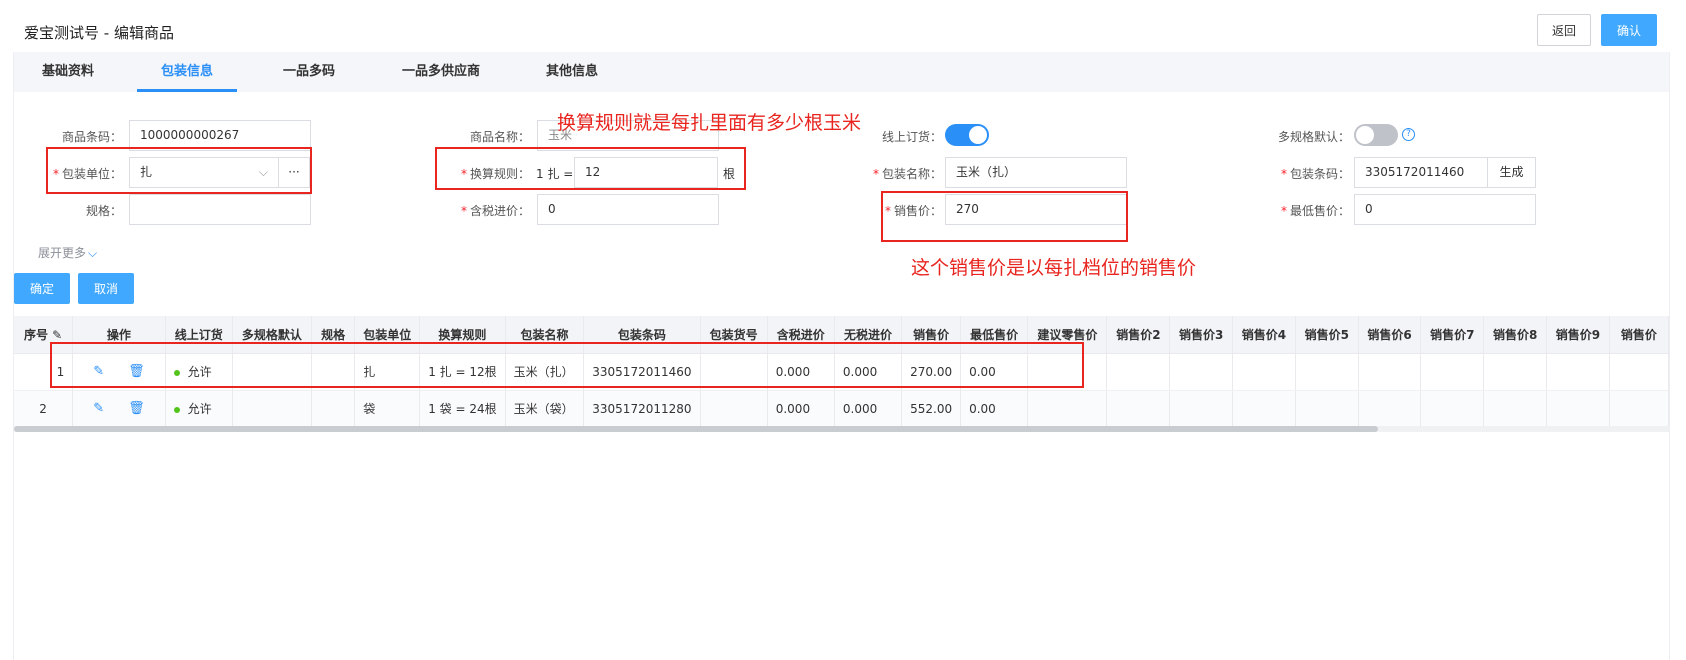  Describe the element at coordinates (1138, 335) in the screenshot. I see `column-header: 销售价2` at that location.